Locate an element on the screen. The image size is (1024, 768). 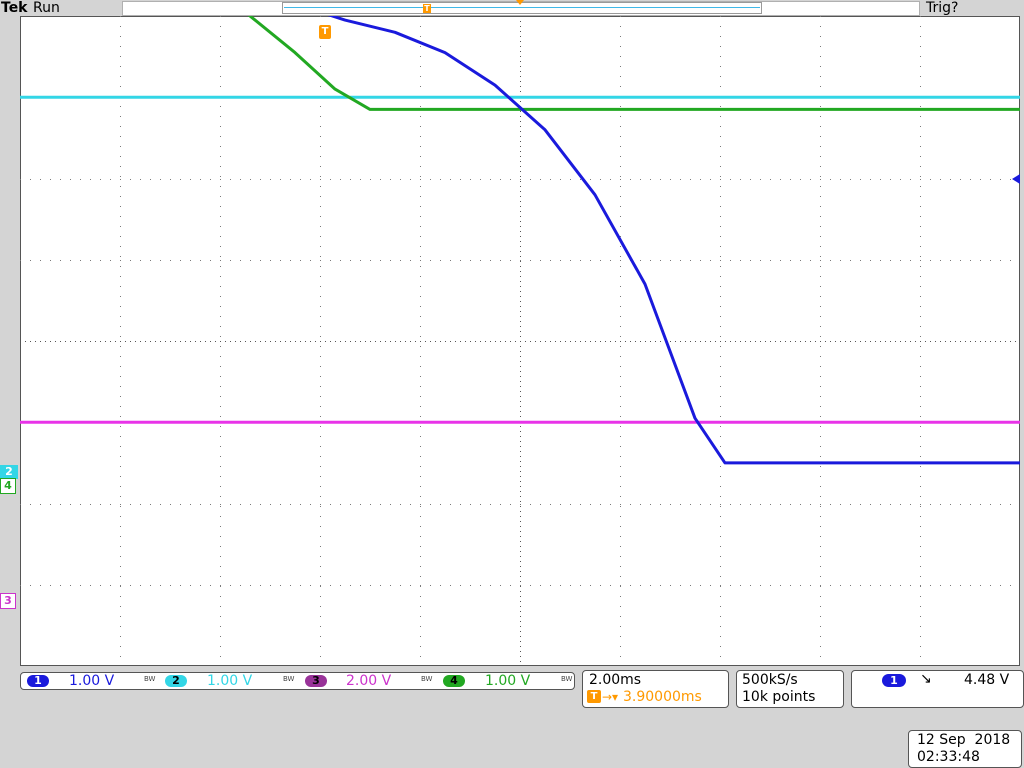
timebase-panel: 2.00ms T →▾ 3.90000ms is located at coordinates (655, 689).